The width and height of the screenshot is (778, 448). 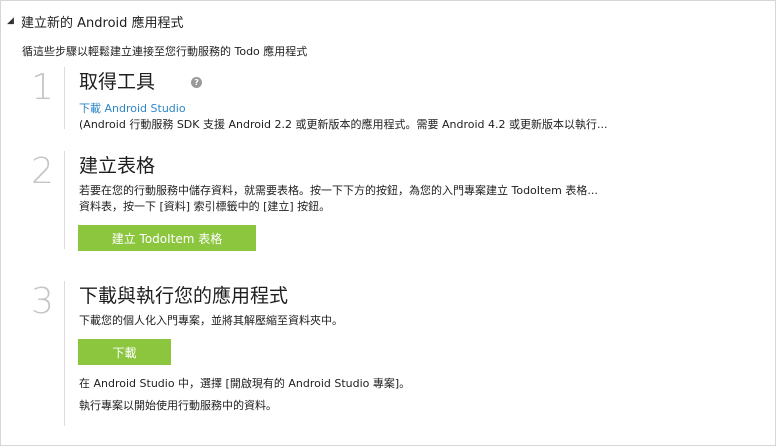 What do you see at coordinates (211, 320) in the screenshot?
I see `step-description: 下載您的個人化入門專案，並將其解壓縮至資料夾中。` at bounding box center [211, 320].